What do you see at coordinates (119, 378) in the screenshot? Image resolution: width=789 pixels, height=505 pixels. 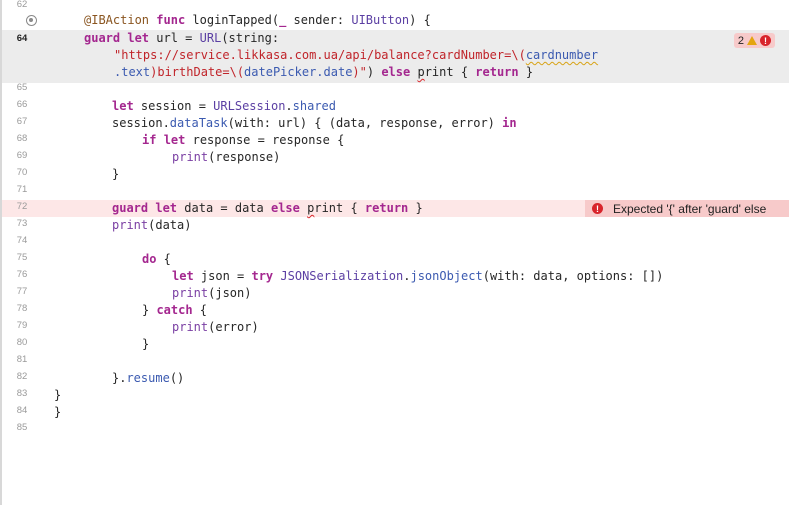 I see `code-token: }.` at bounding box center [119, 378].